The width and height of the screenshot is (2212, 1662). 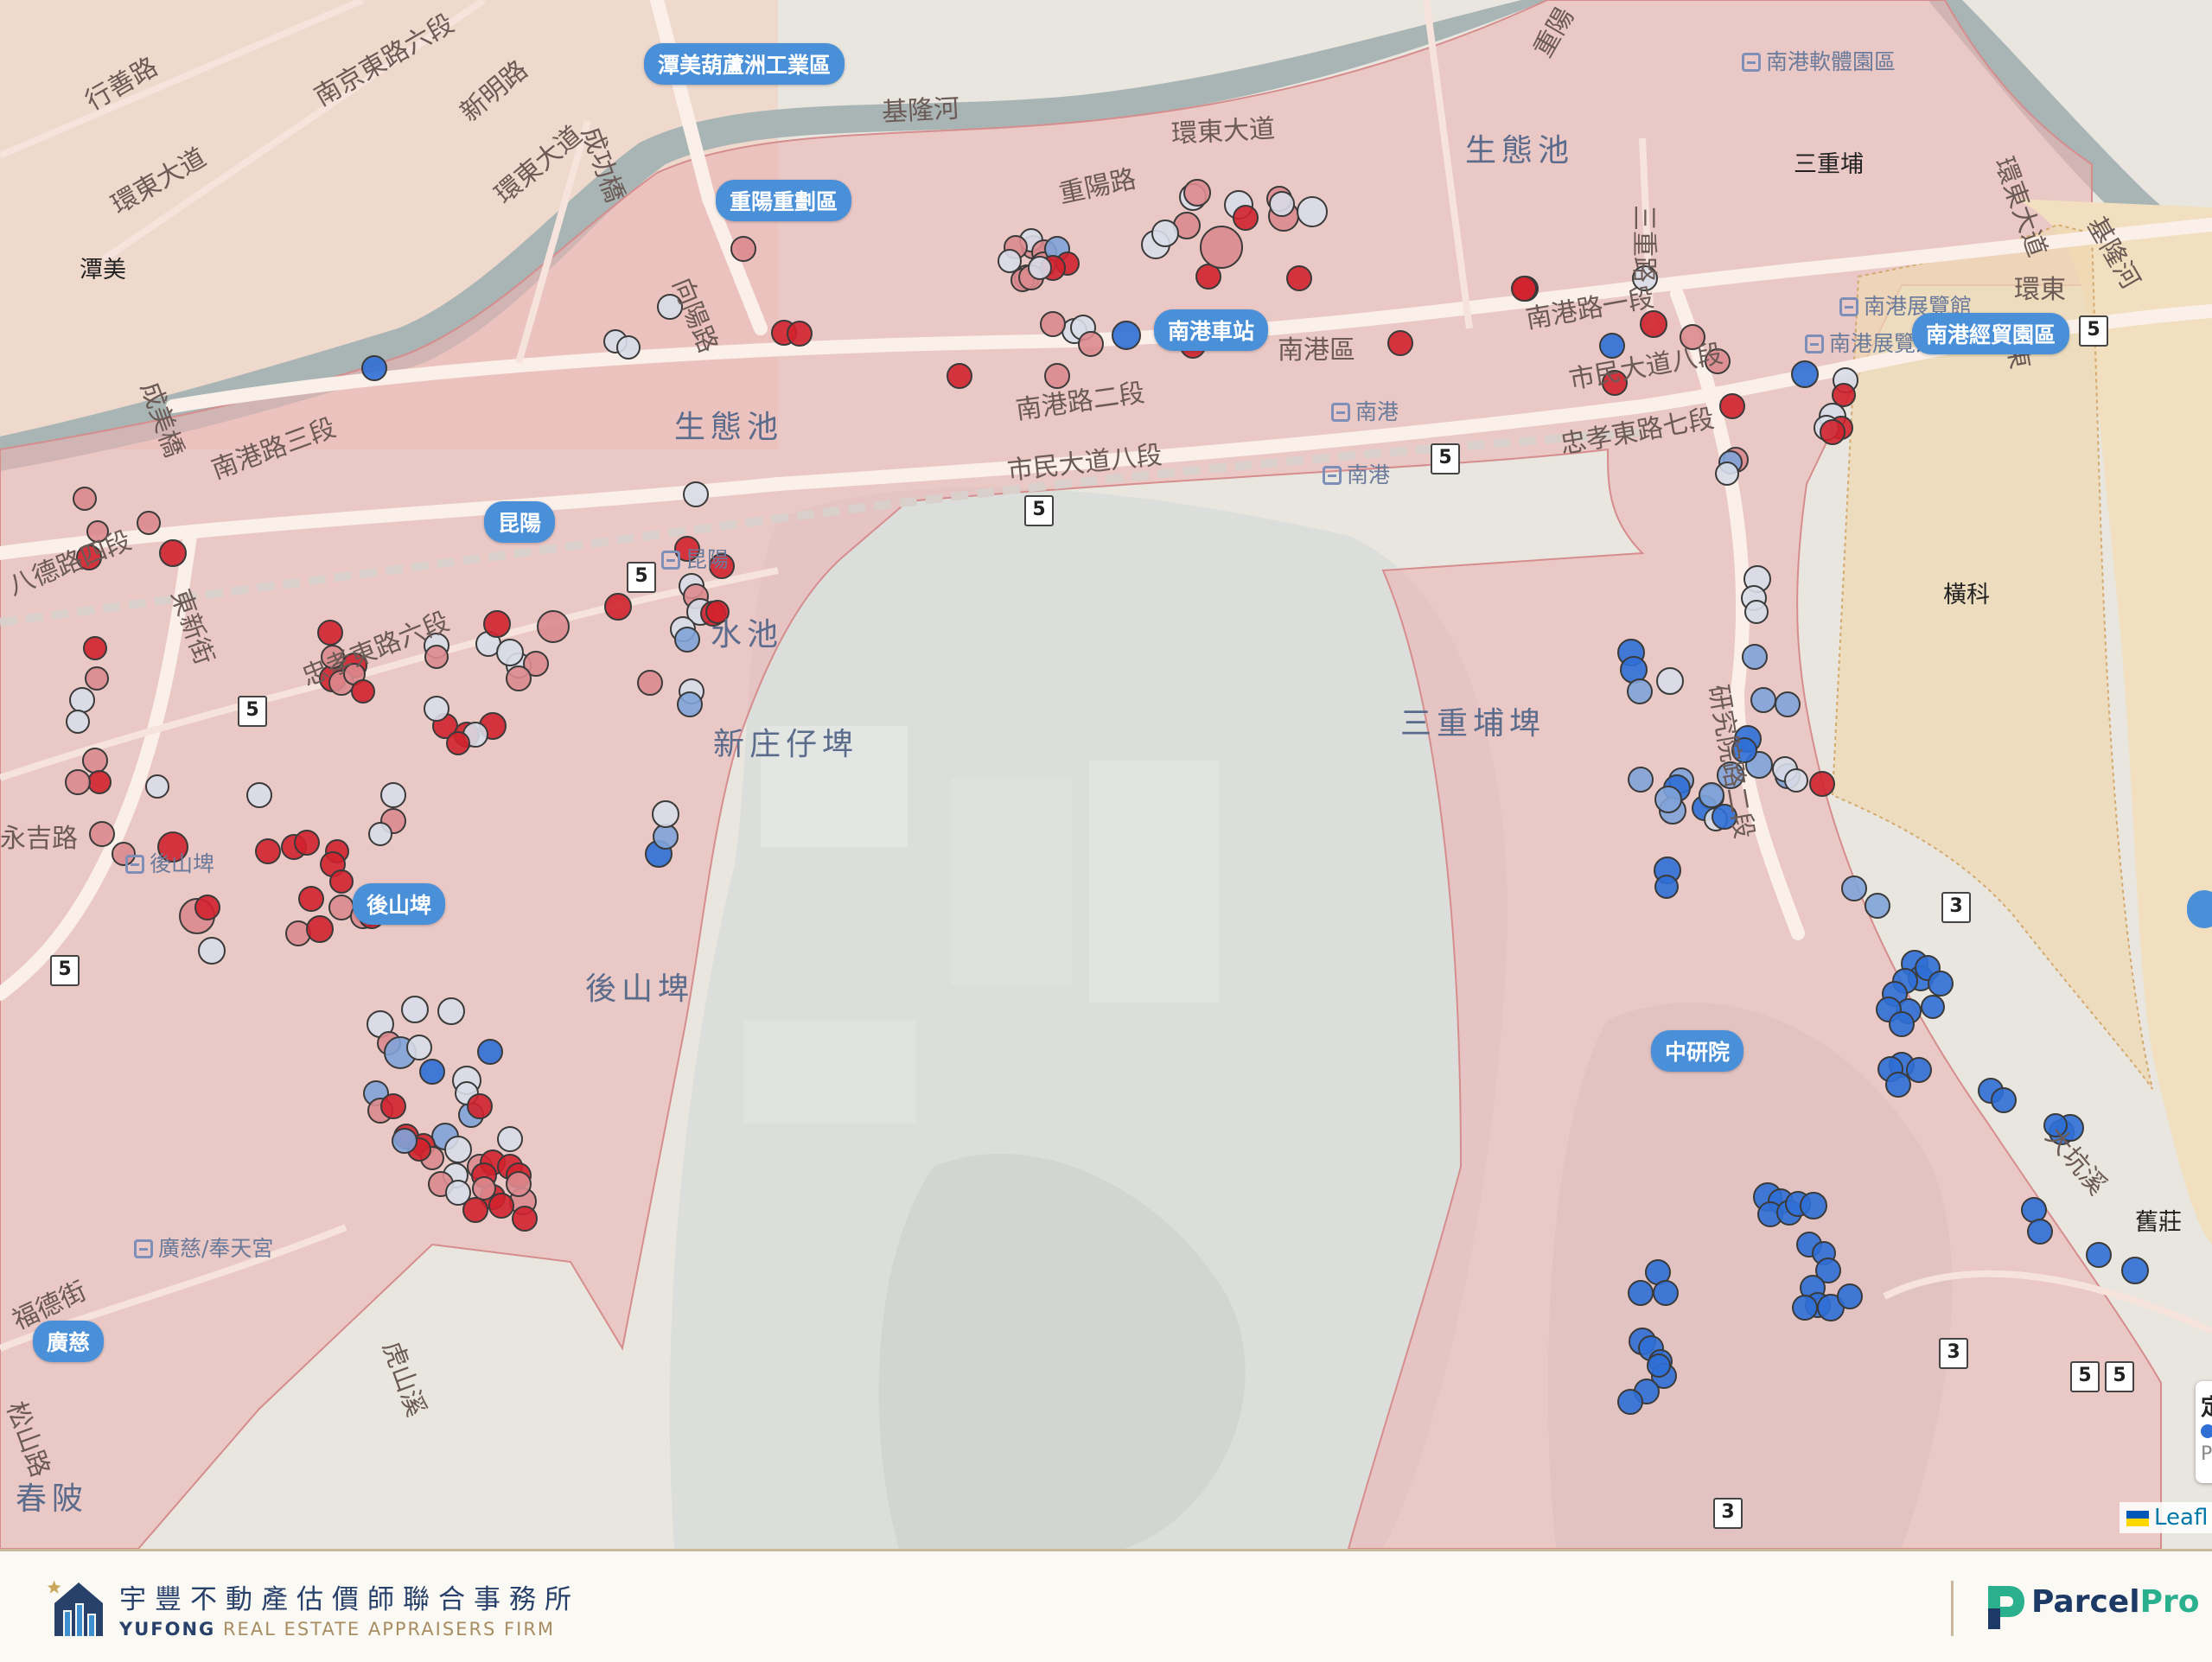 I want to click on map-attribution: Leafl, so click(x=2166, y=1517).